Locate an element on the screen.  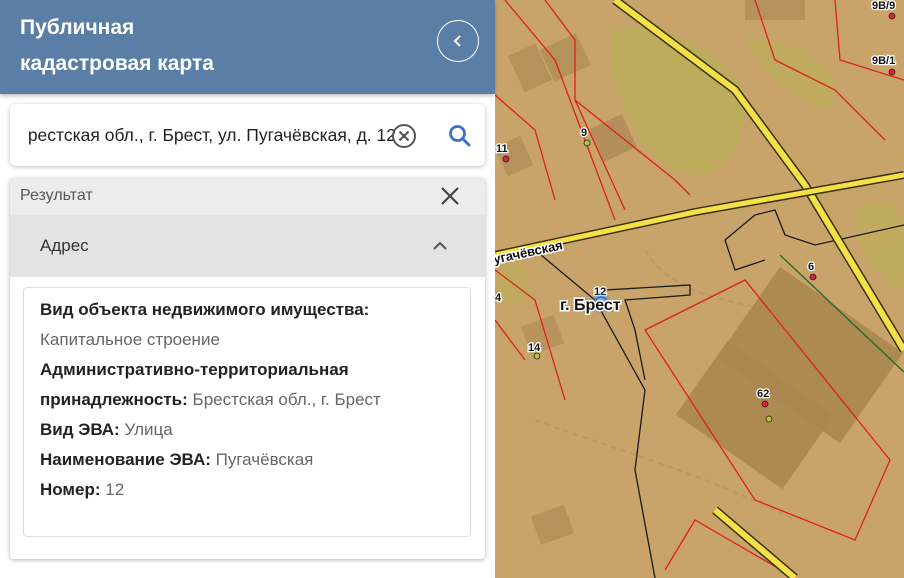
field-value: Улица is located at coordinates (148, 429).